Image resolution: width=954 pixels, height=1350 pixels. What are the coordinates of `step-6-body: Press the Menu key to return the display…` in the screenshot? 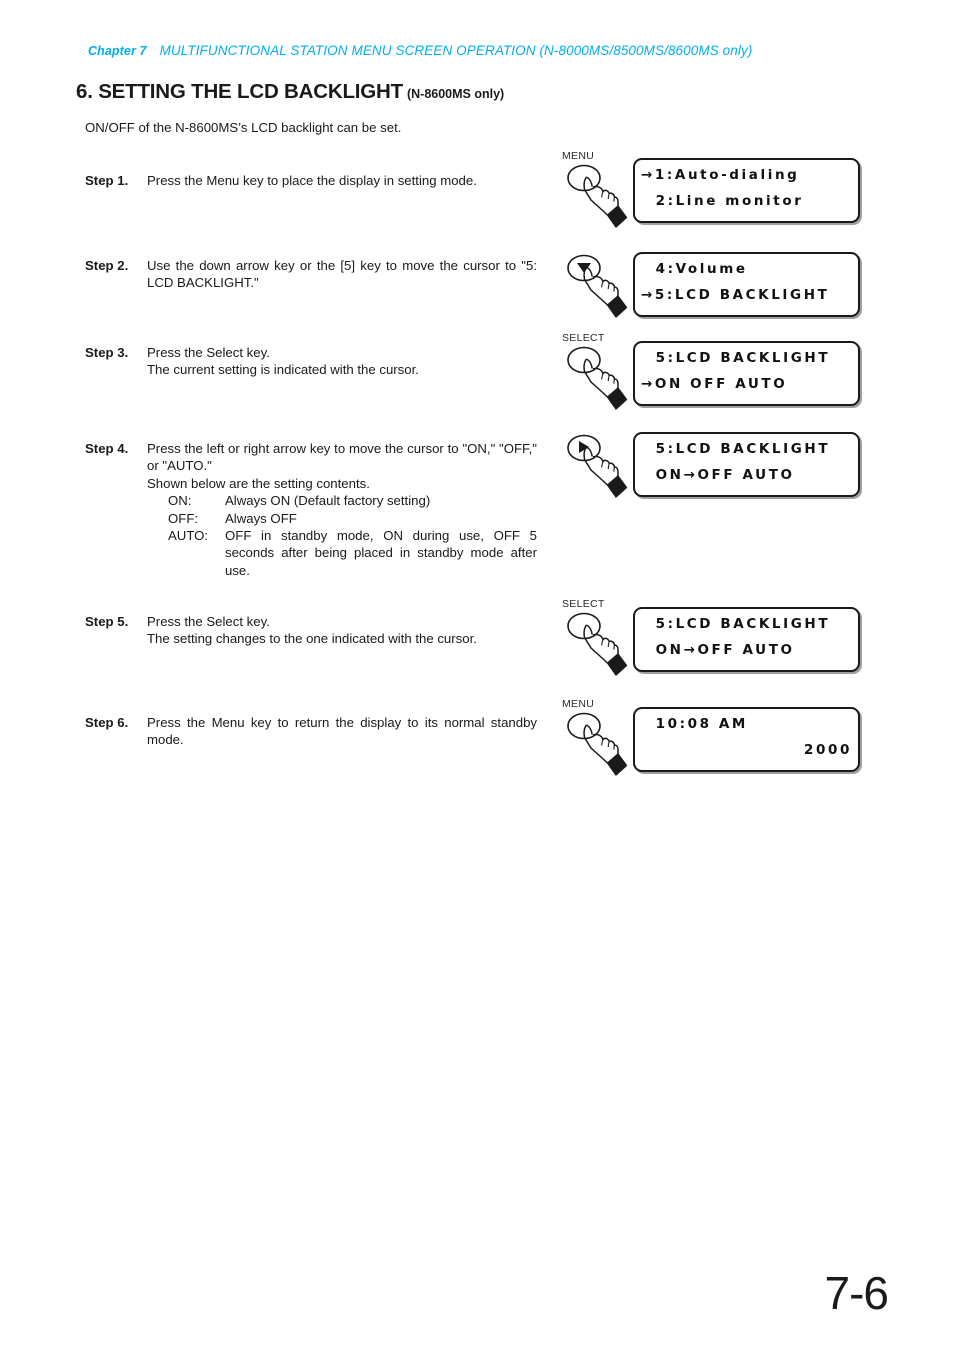 It's located at (342, 731).